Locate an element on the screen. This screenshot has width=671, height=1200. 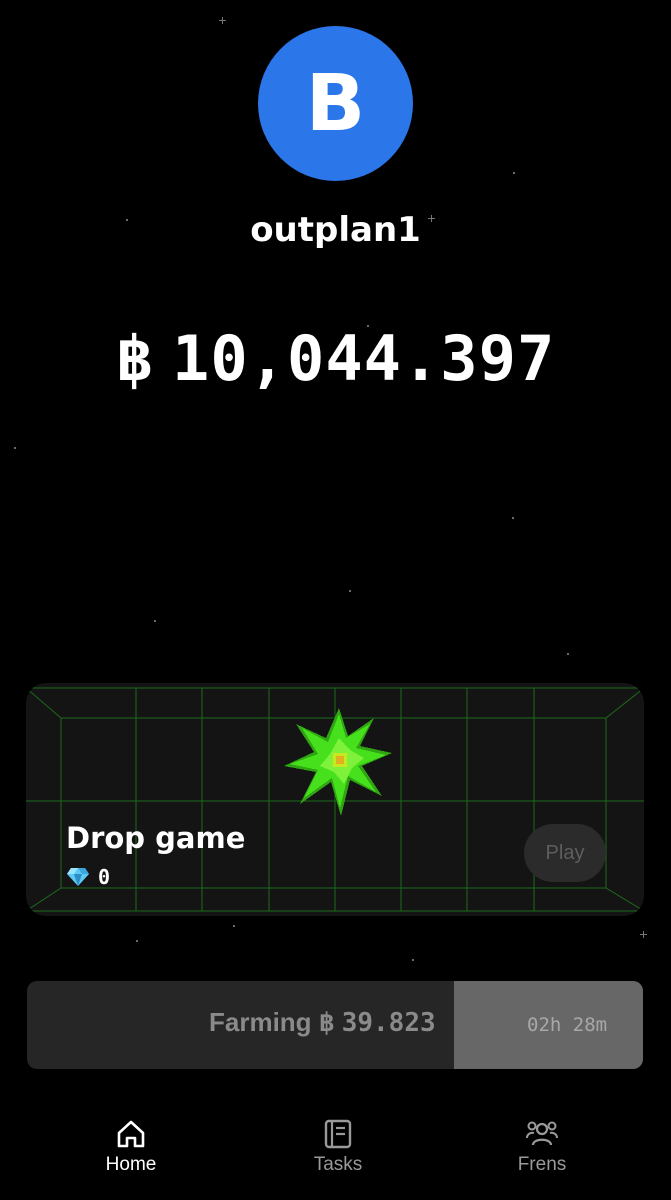
diamond-icon is located at coordinates (78, 877).